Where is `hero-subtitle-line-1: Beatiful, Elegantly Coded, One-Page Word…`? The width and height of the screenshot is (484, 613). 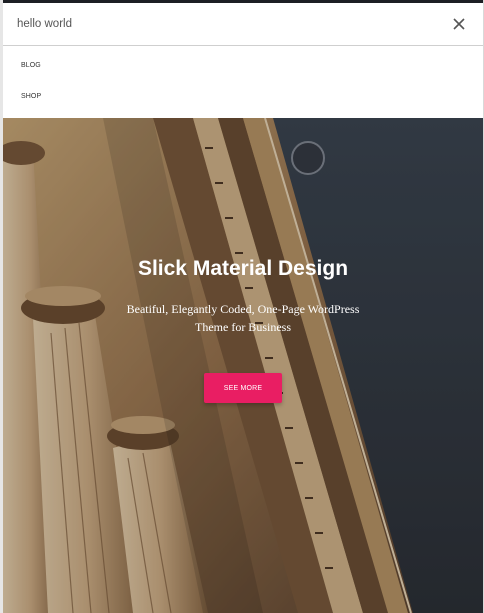
hero-subtitle-line-1: Beatiful, Elegantly Coded, One-Page Word… is located at coordinates (243, 309).